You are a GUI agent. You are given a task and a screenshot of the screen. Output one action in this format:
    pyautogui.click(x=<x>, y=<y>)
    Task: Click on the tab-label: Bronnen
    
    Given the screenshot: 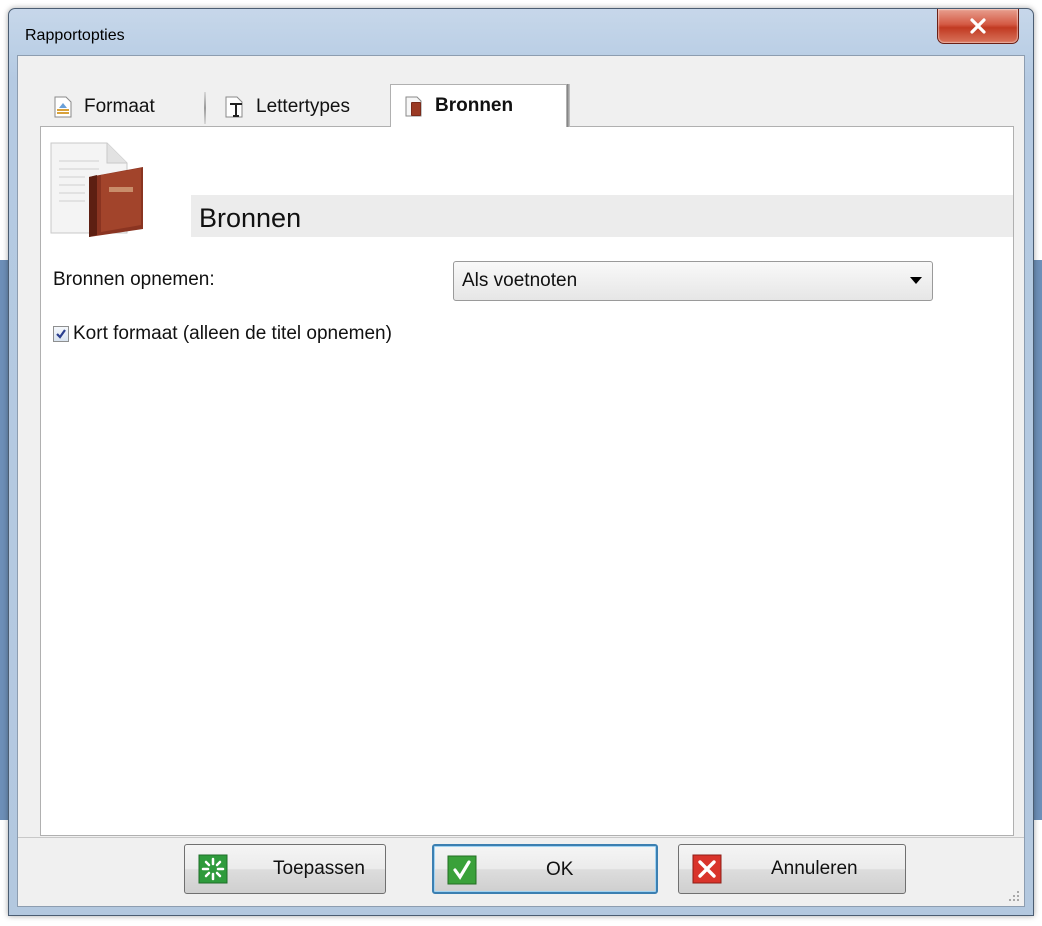 What is the action you would take?
    pyautogui.click(x=474, y=105)
    